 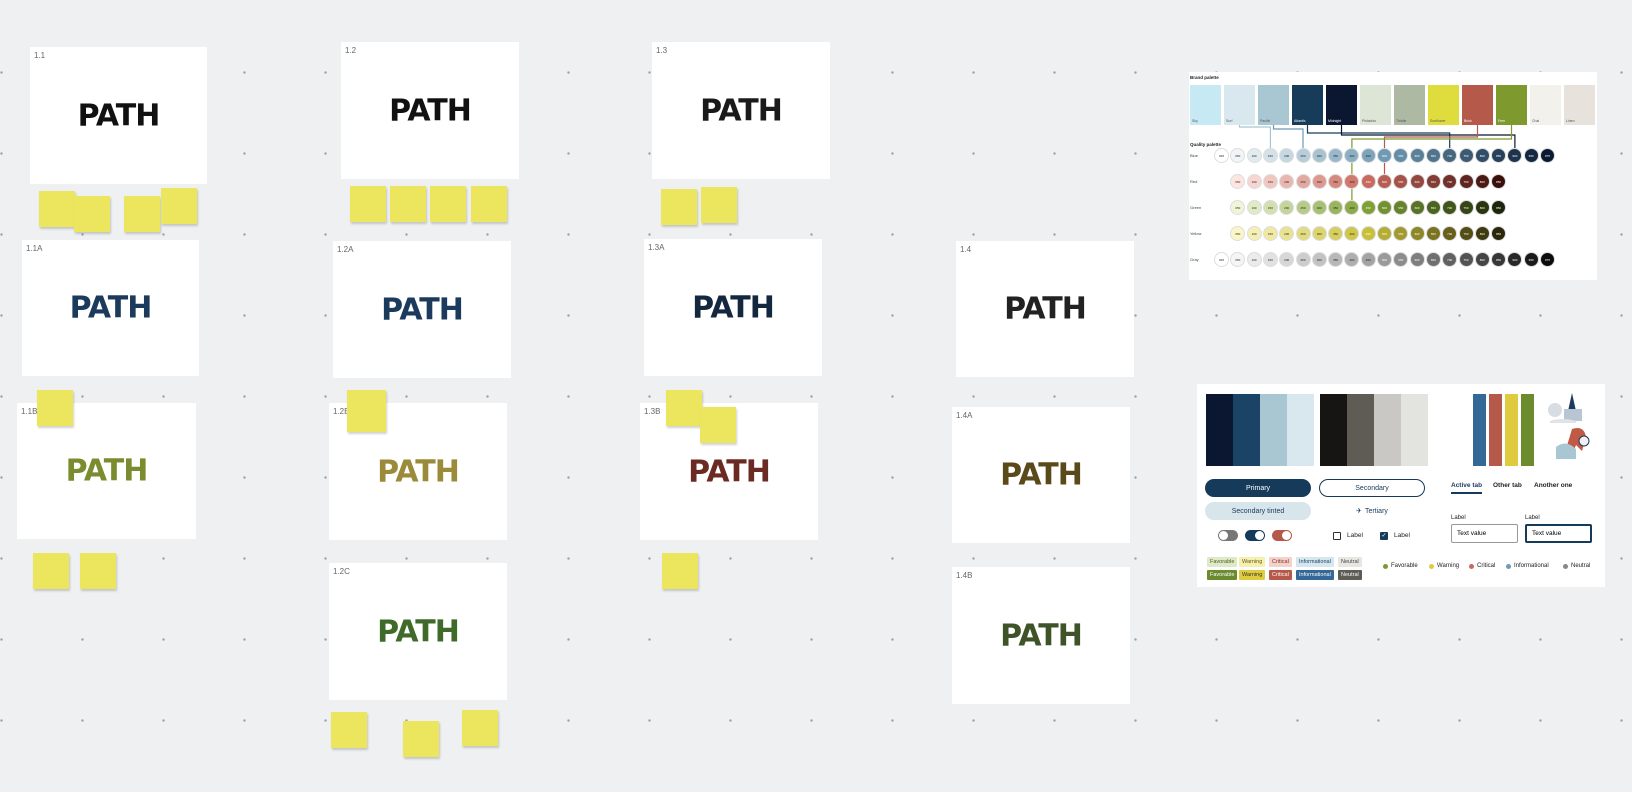 I want to click on color-step-gray: 350, so click(x=1336, y=259).